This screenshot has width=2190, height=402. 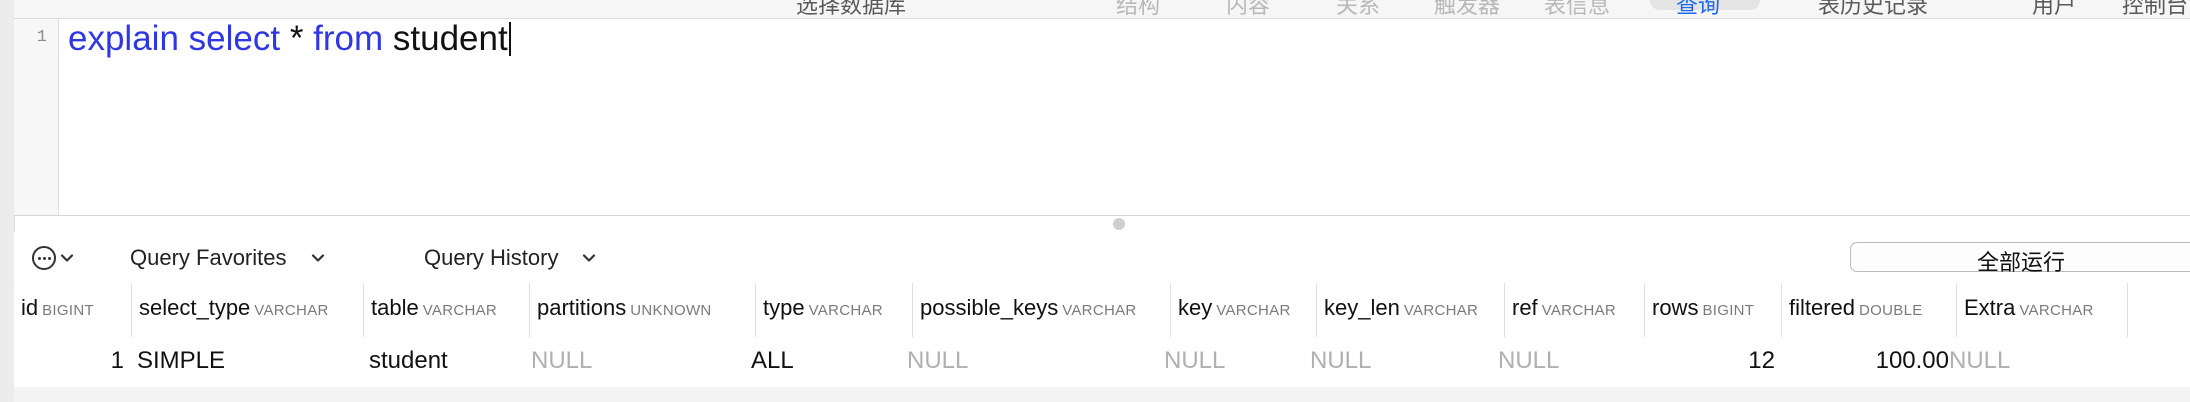 What do you see at coordinates (2020, 262) in the screenshot?
I see `run-all-label: 全部运行` at bounding box center [2020, 262].